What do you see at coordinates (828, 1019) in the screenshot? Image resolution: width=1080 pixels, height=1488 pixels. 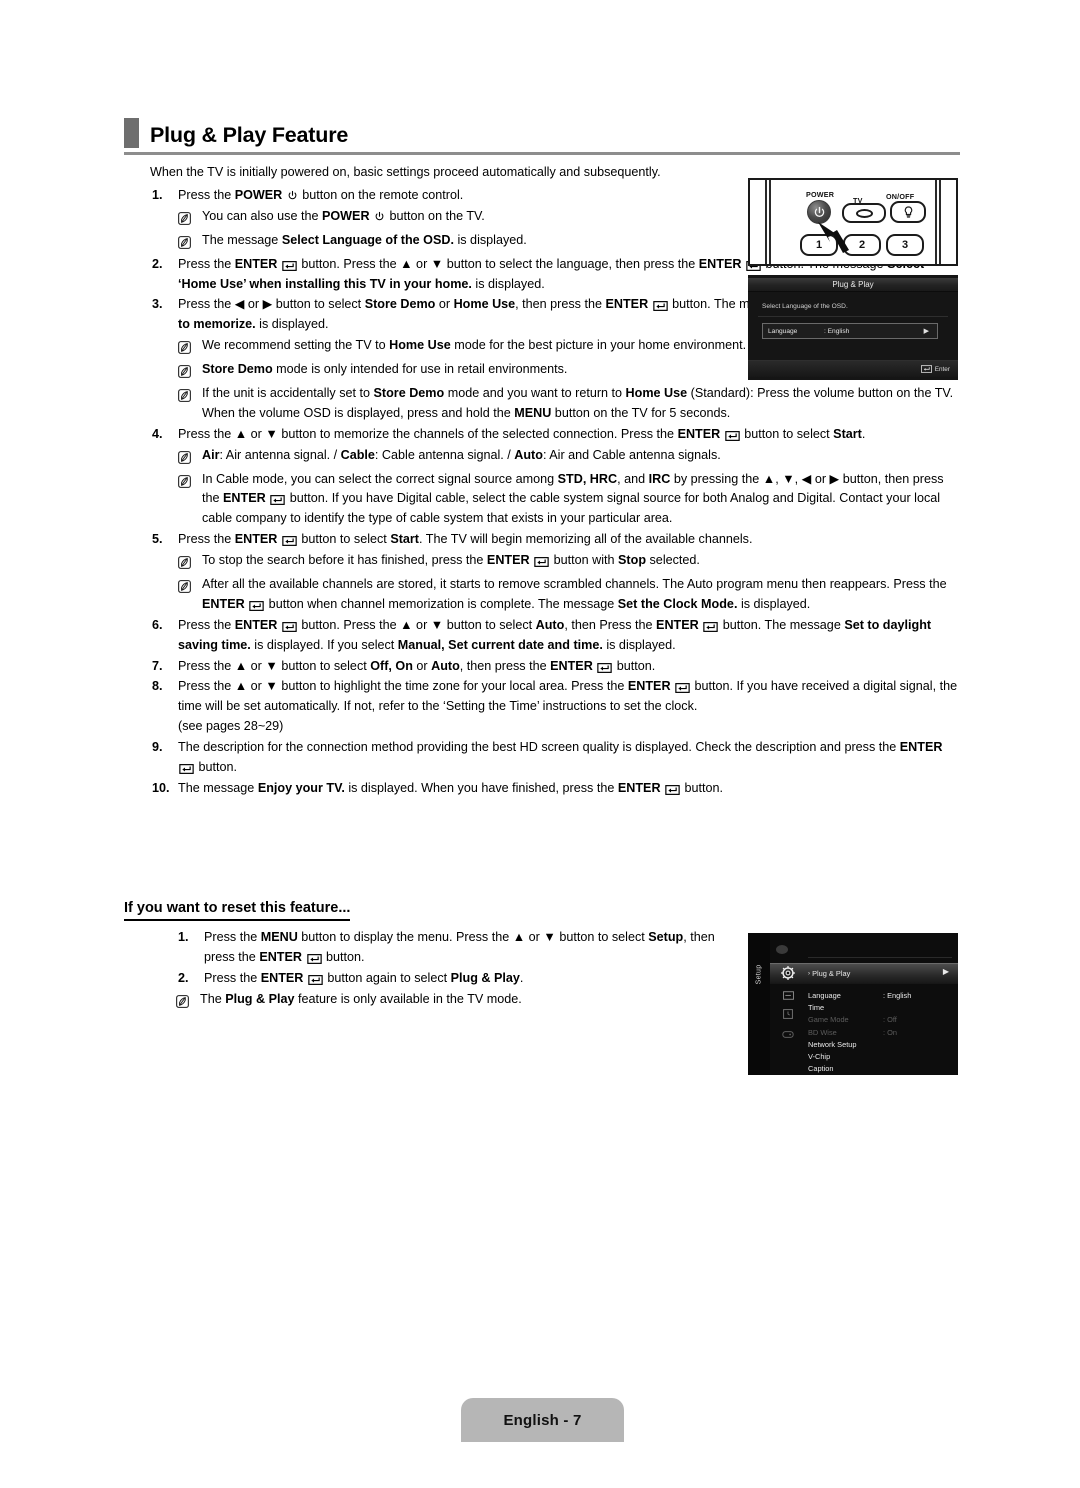 I see `menu-item: Game Mode` at bounding box center [828, 1019].